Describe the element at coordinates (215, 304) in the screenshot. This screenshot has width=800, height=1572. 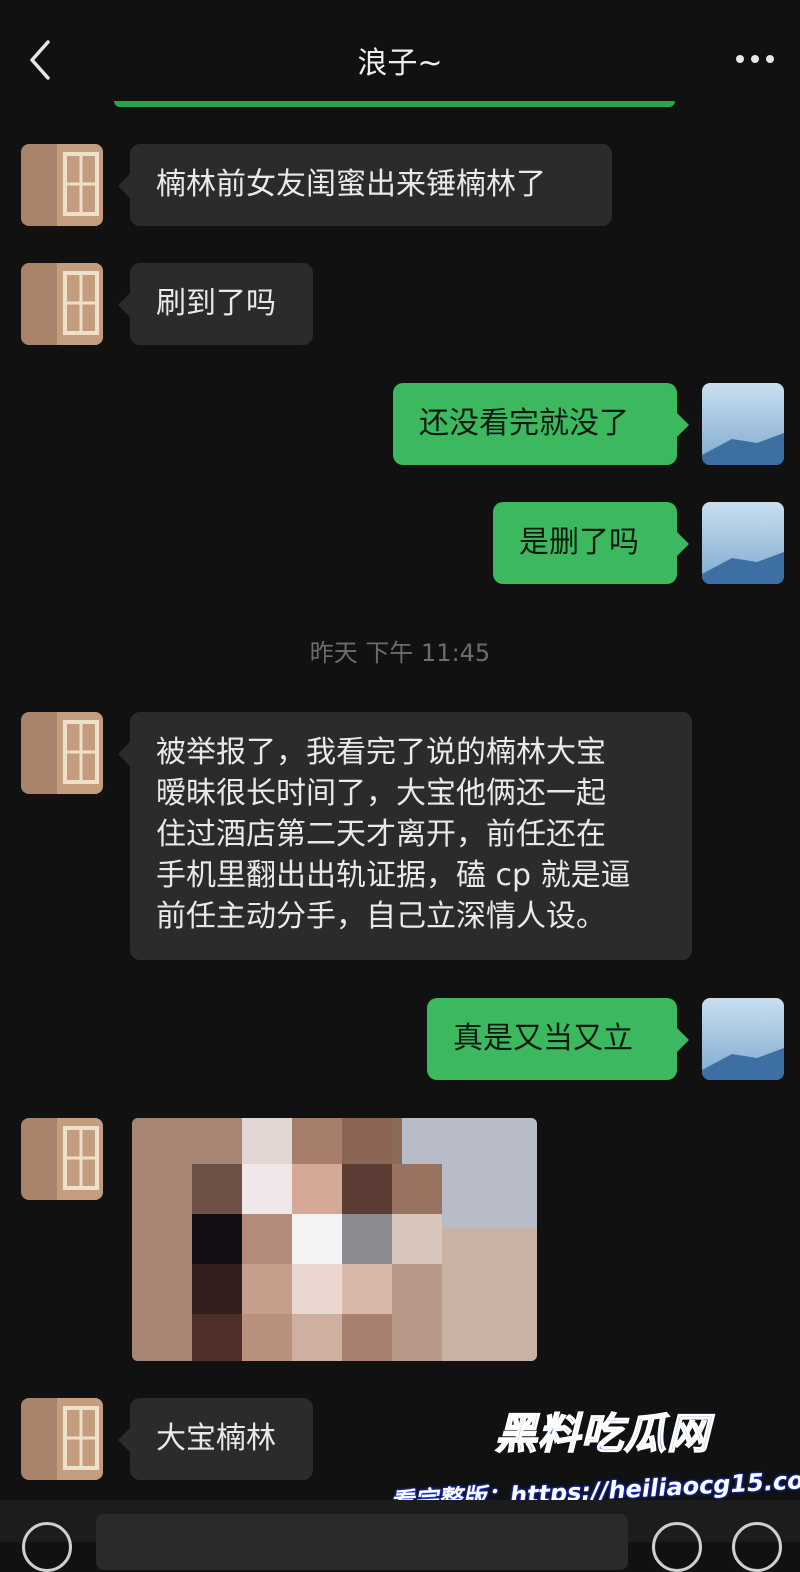
I see `message-bubble-incoming: 刷到了吗` at that location.